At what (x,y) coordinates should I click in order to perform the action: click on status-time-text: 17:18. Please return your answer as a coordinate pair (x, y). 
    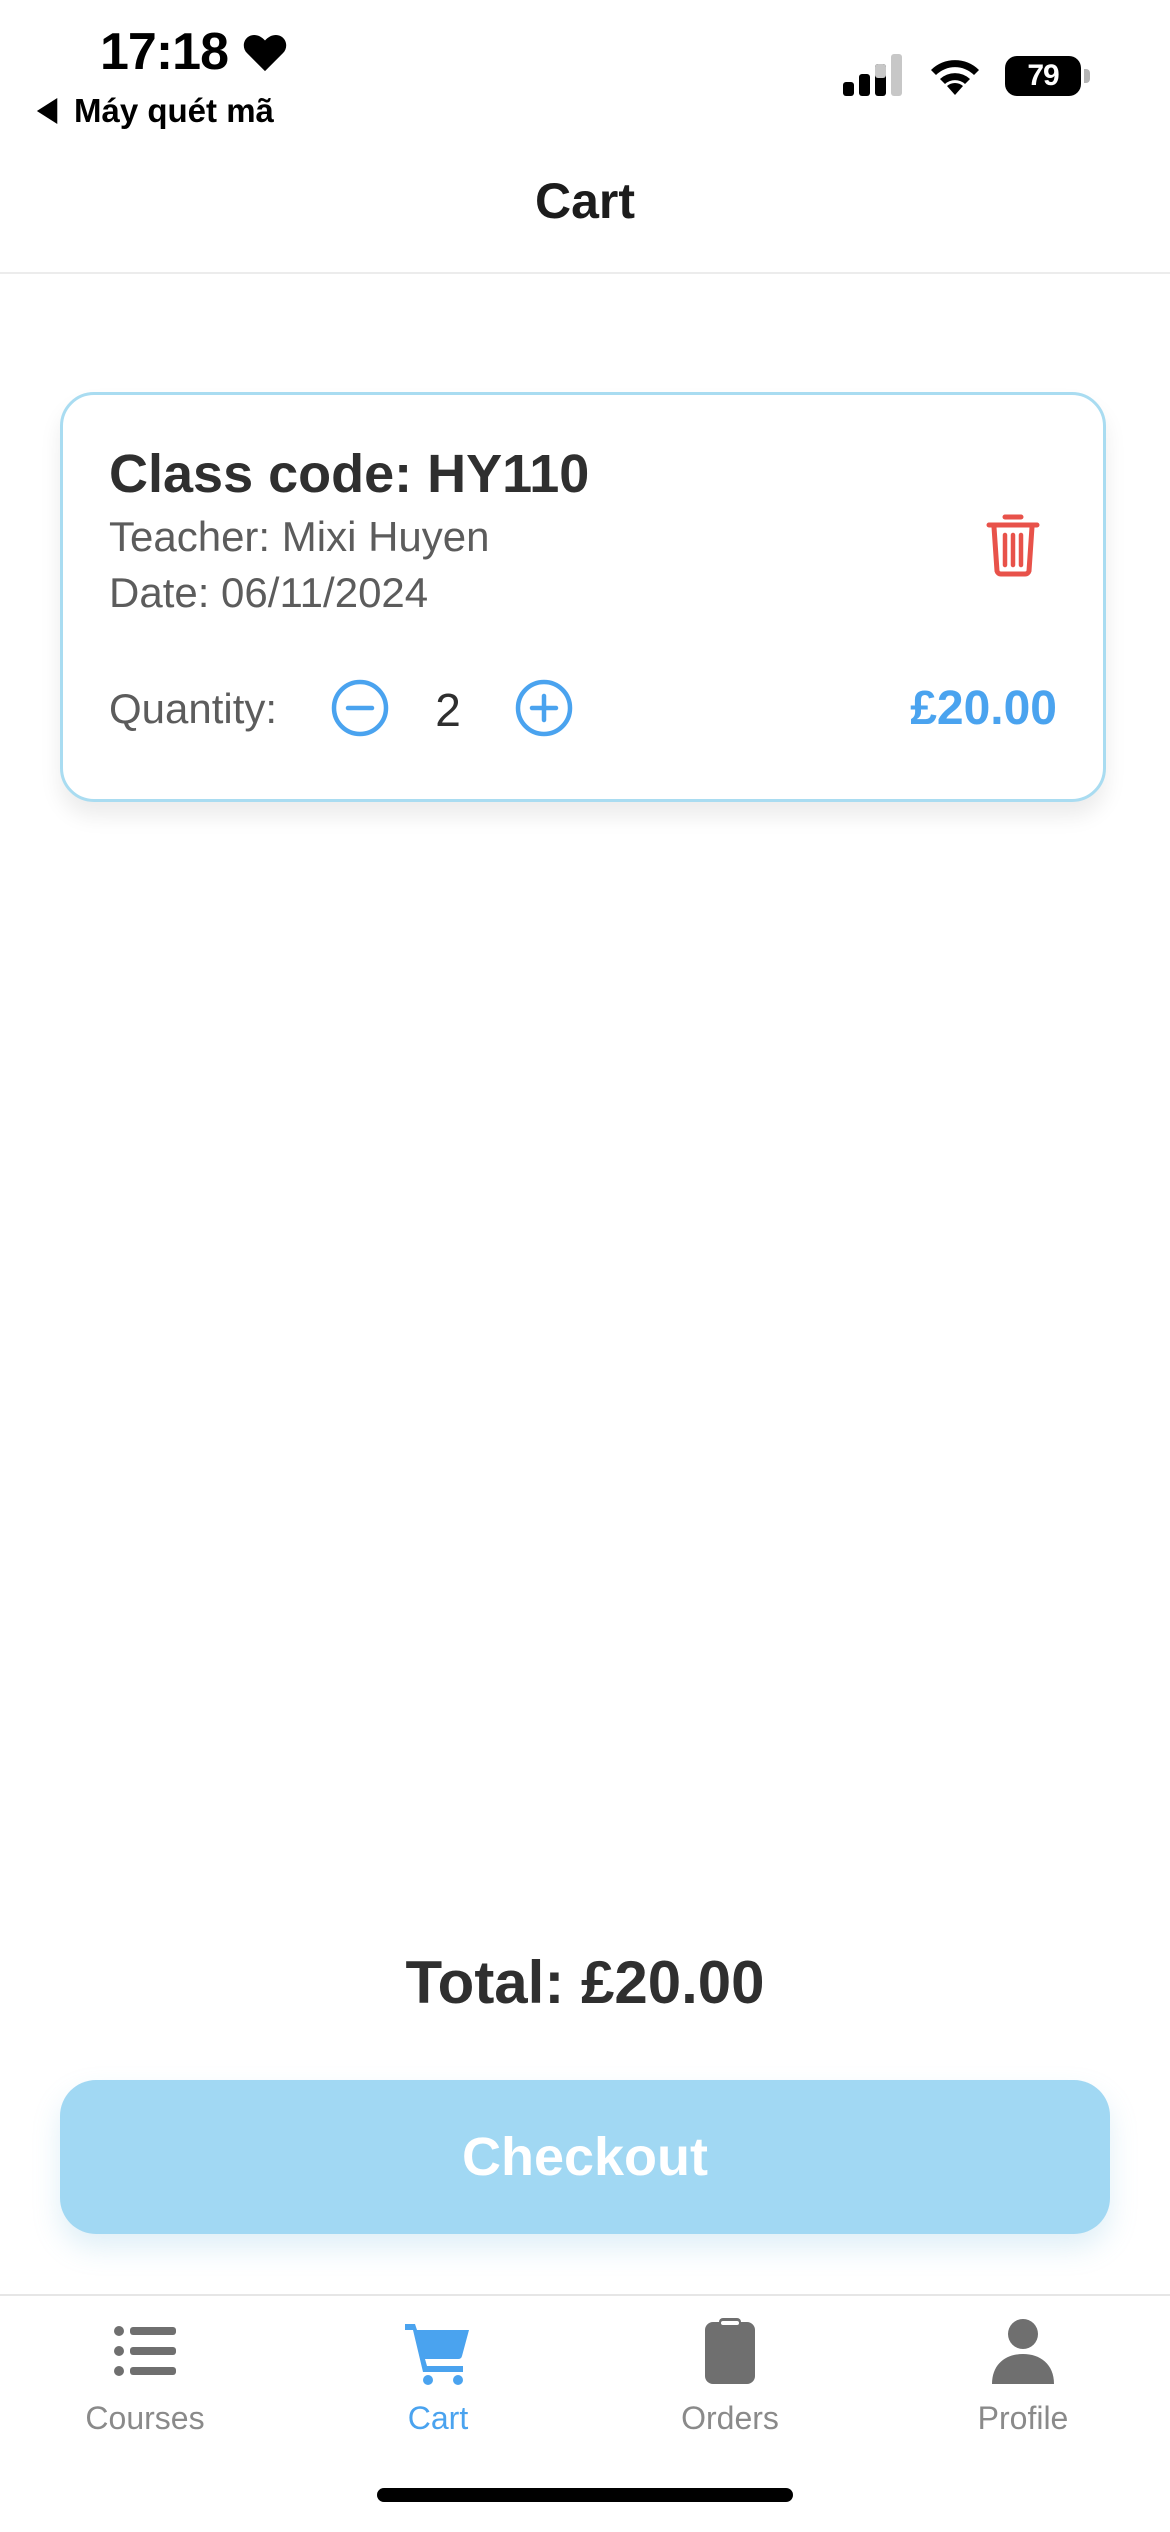
    Looking at the image, I should click on (164, 52).